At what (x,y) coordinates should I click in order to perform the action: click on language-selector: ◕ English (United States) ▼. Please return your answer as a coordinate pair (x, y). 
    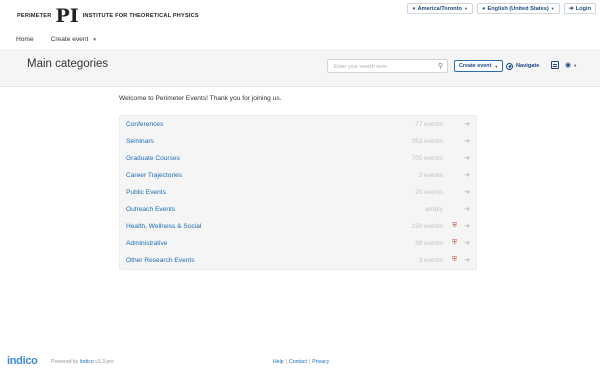
    Looking at the image, I should click on (518, 8).